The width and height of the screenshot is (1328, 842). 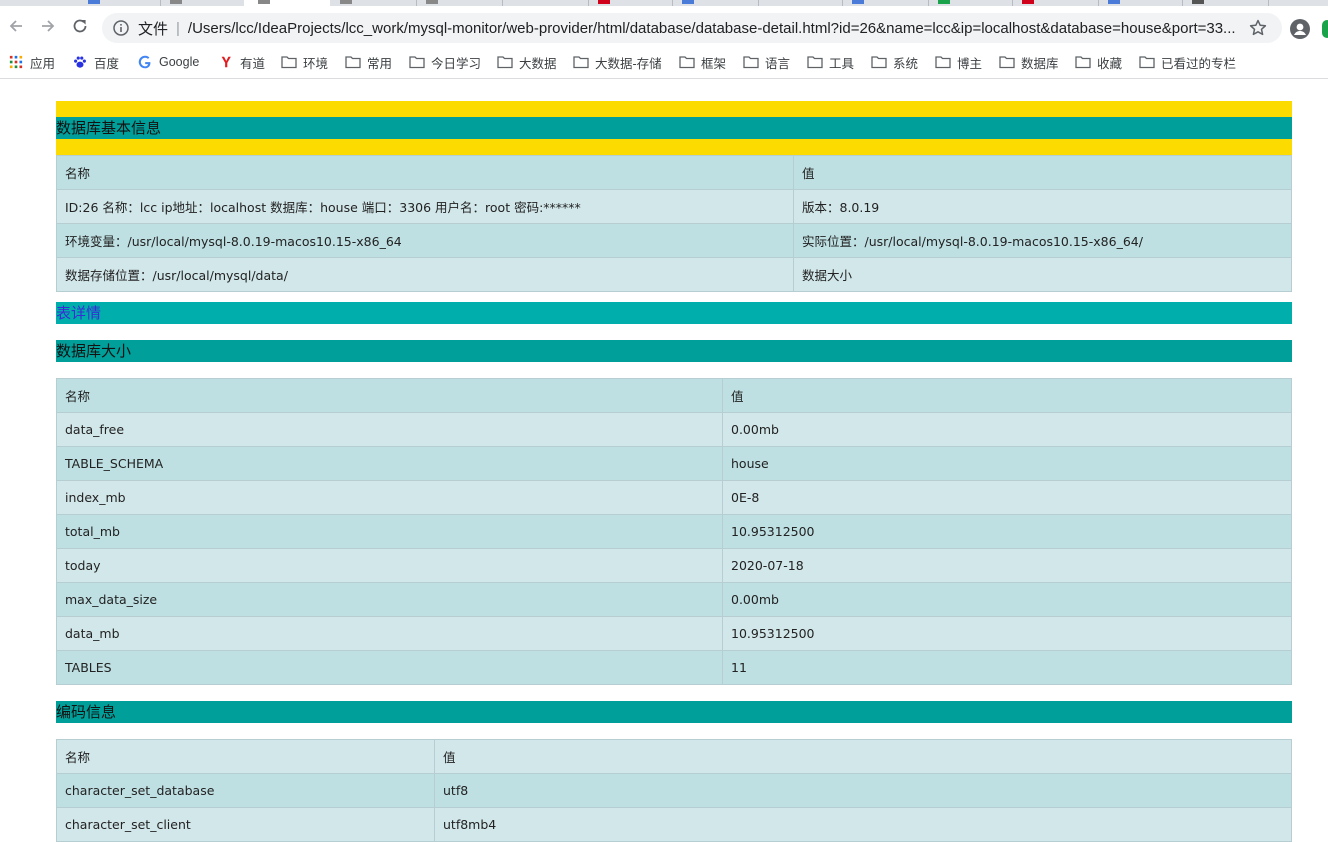 I want to click on section-title-encoding: 编码信息, so click(x=674, y=712).